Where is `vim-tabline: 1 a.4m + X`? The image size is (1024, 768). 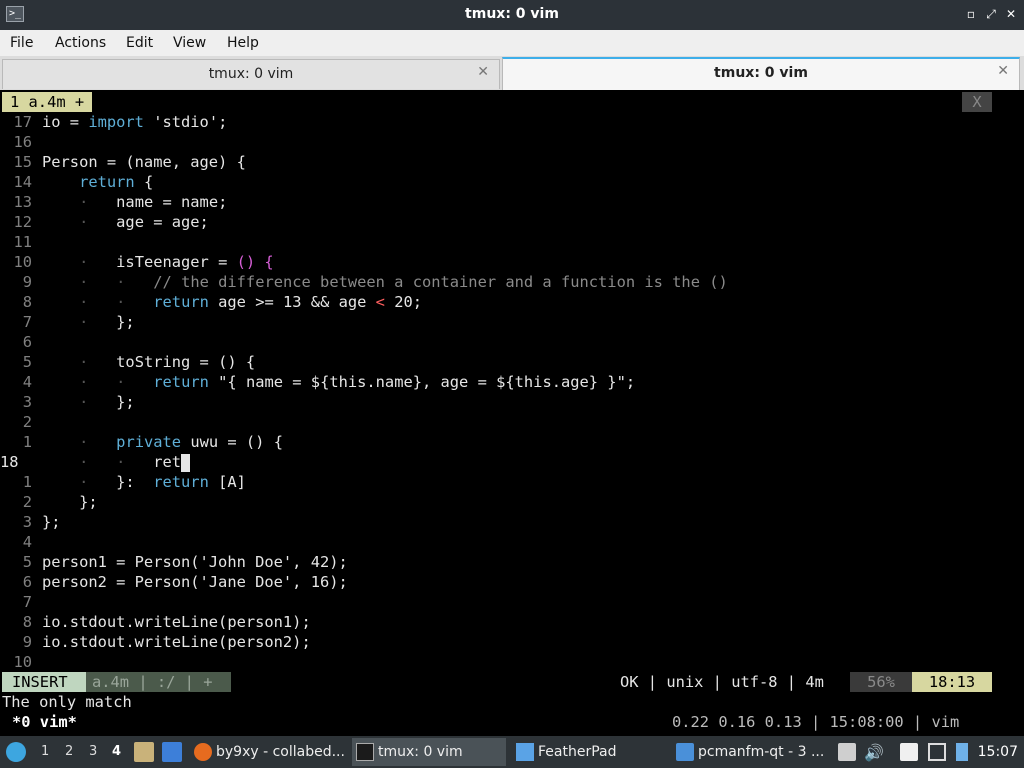 vim-tabline: 1 a.4m + X is located at coordinates (497, 102).